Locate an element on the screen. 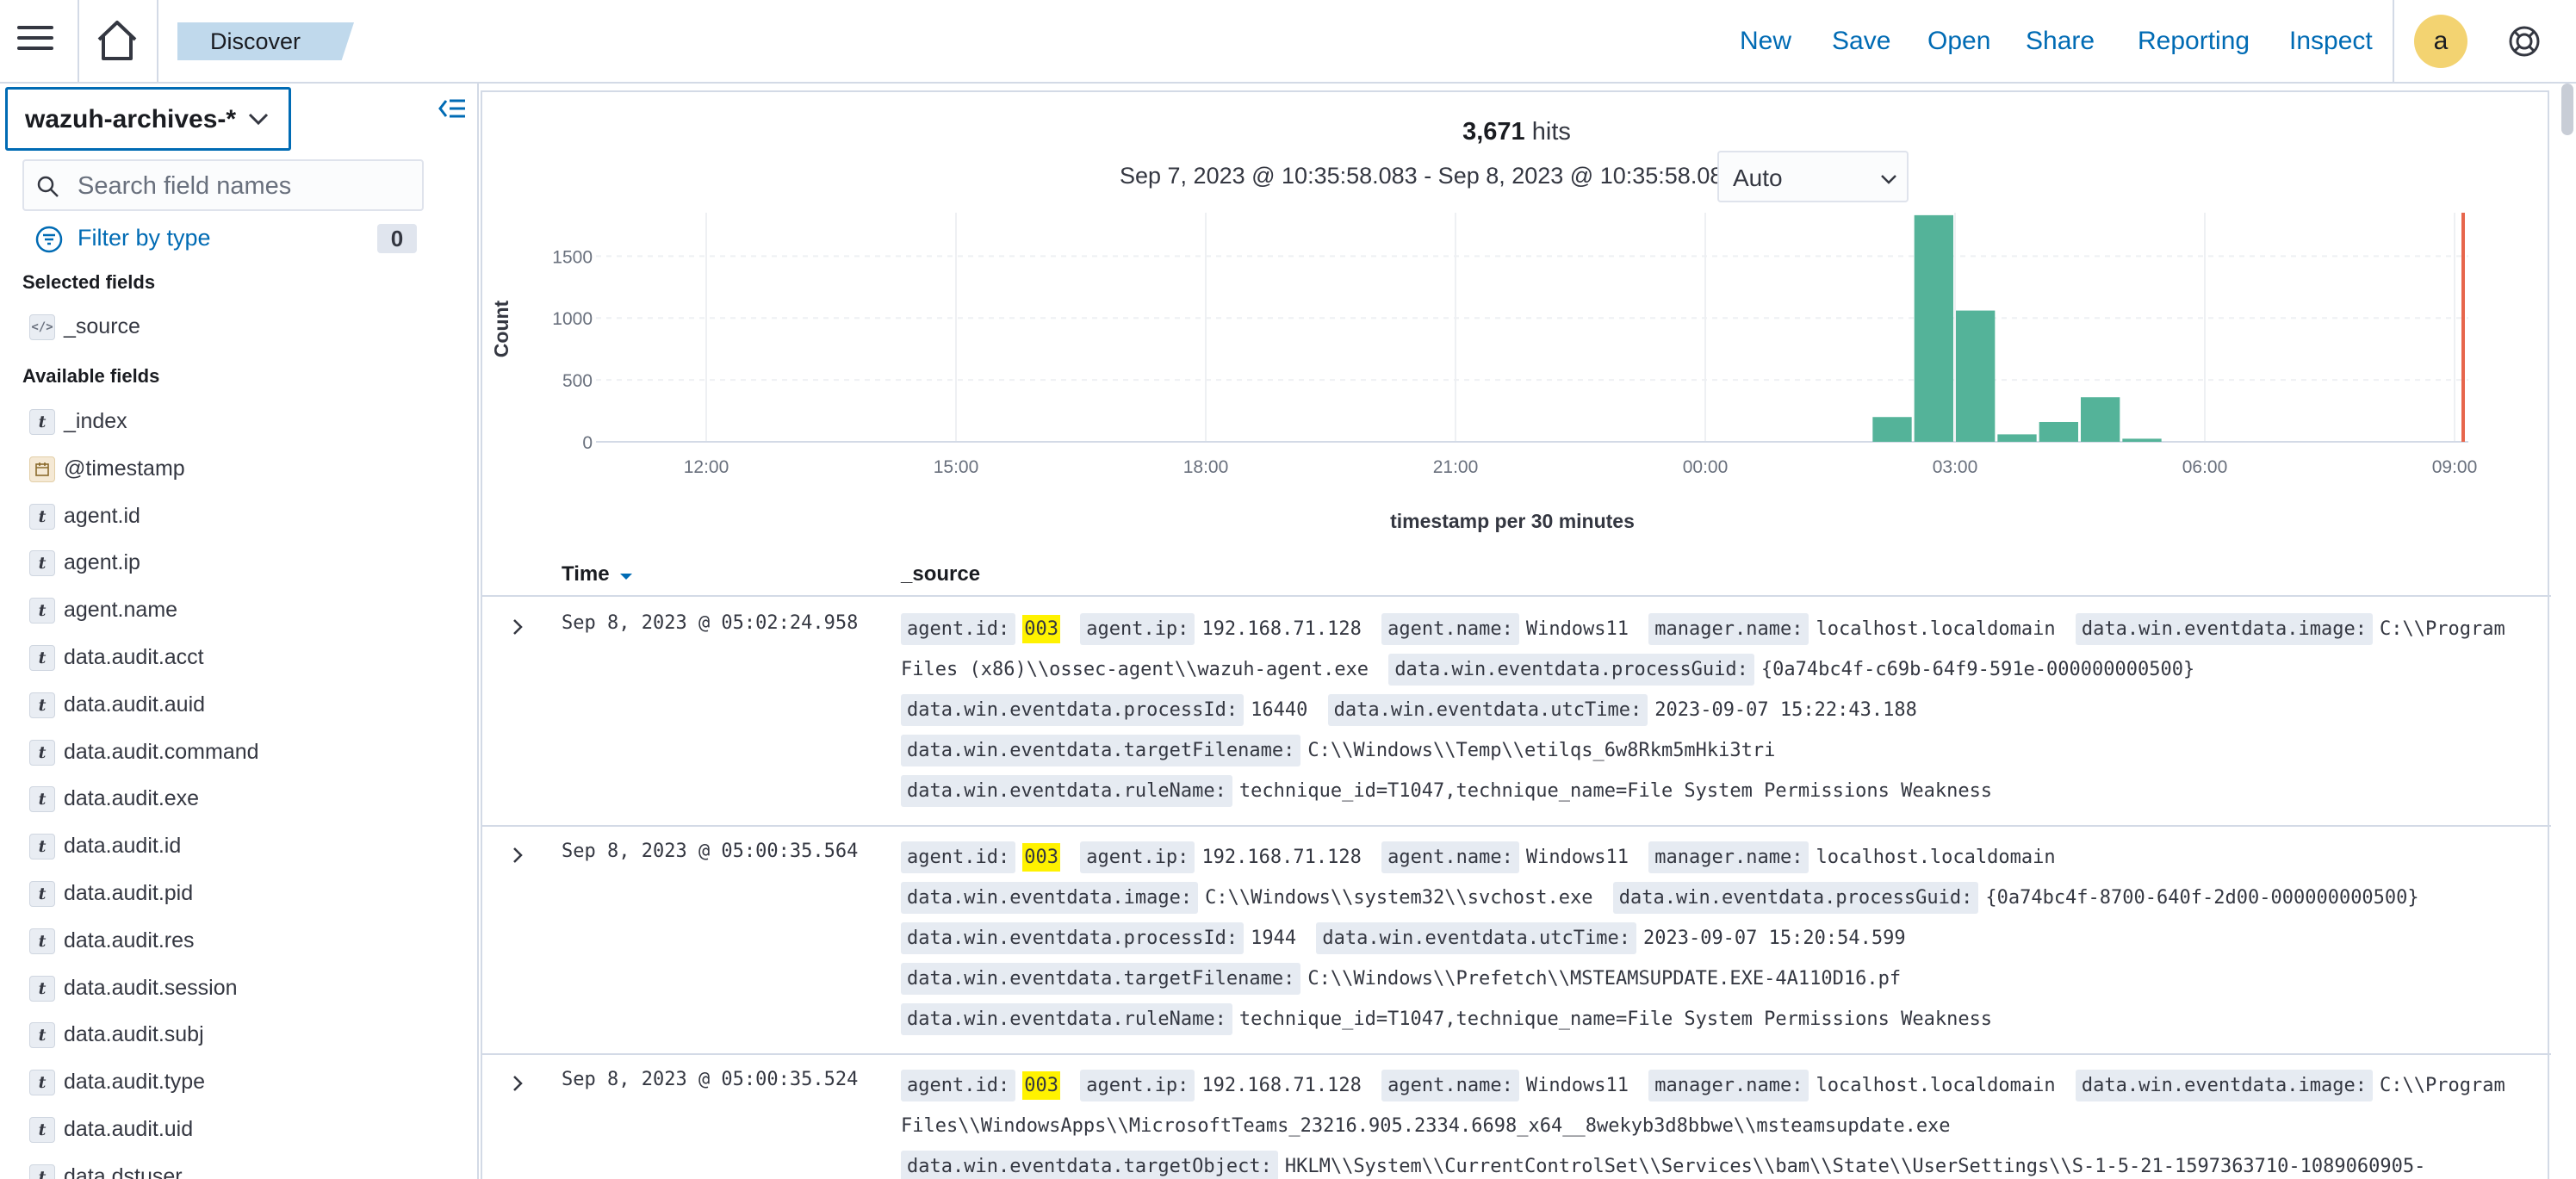 This screenshot has width=2576, height=1179. column-time-label: Time is located at coordinates (586, 574).